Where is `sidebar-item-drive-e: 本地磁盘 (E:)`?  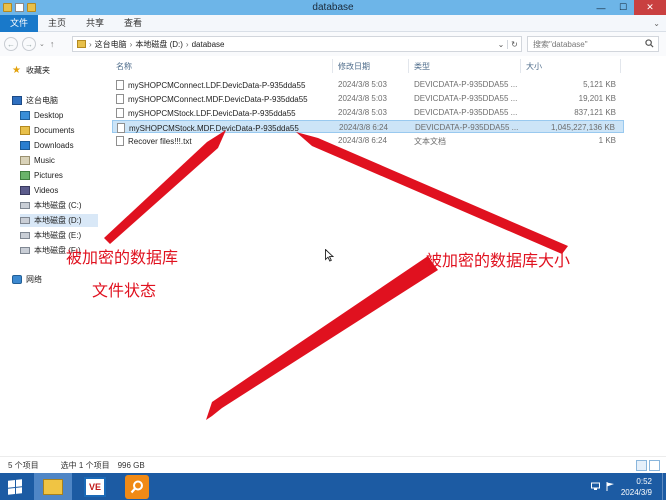
sidebar-item-drive-e: 本地磁盘 (E:) is located at coordinates (50, 235).